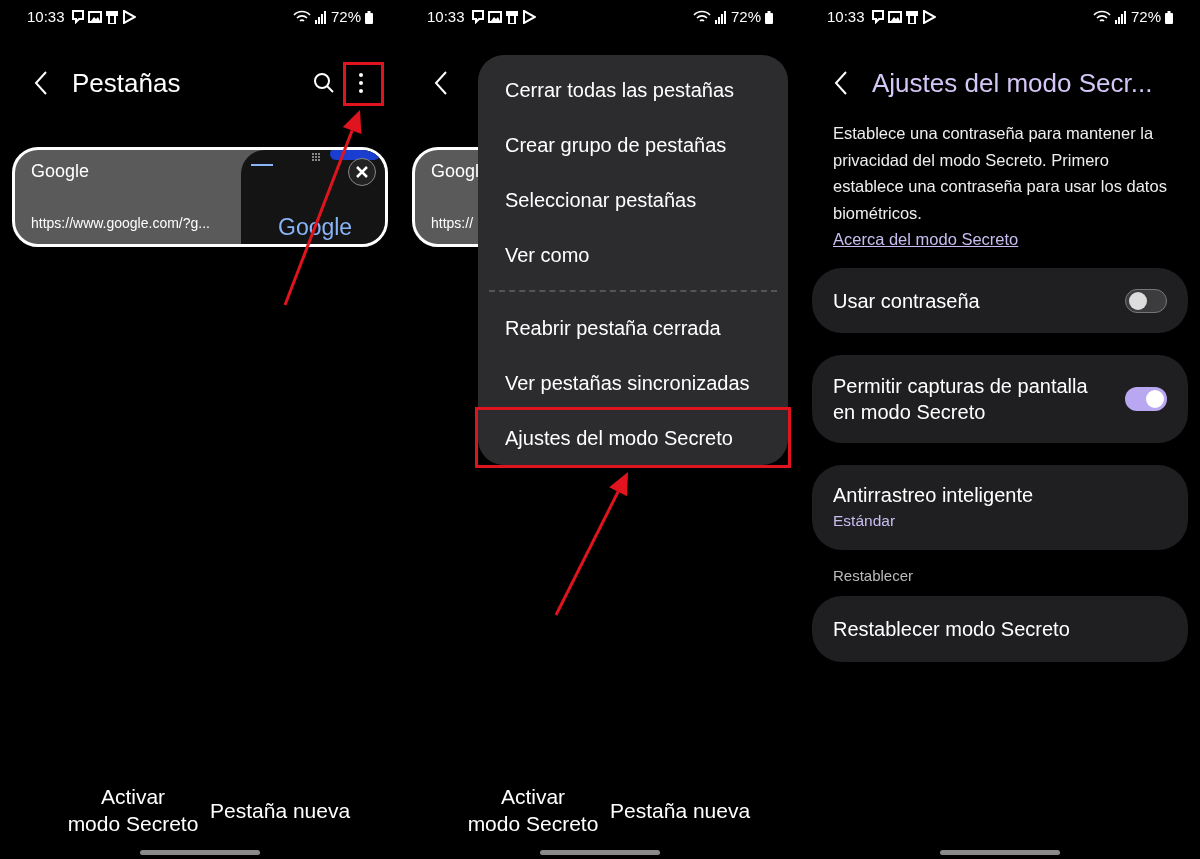  I want to click on highlight-frame, so click(363, 84).